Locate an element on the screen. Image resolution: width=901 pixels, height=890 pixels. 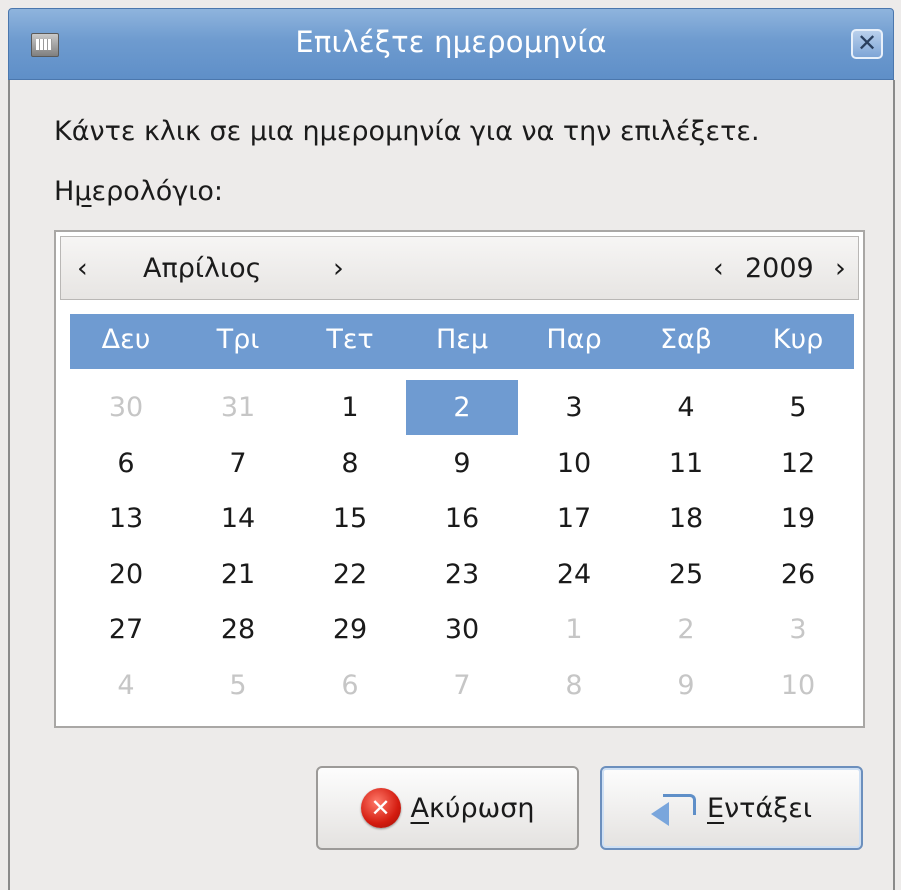
cancel-button-label: Ακύρωση is located at coordinates (473, 808).